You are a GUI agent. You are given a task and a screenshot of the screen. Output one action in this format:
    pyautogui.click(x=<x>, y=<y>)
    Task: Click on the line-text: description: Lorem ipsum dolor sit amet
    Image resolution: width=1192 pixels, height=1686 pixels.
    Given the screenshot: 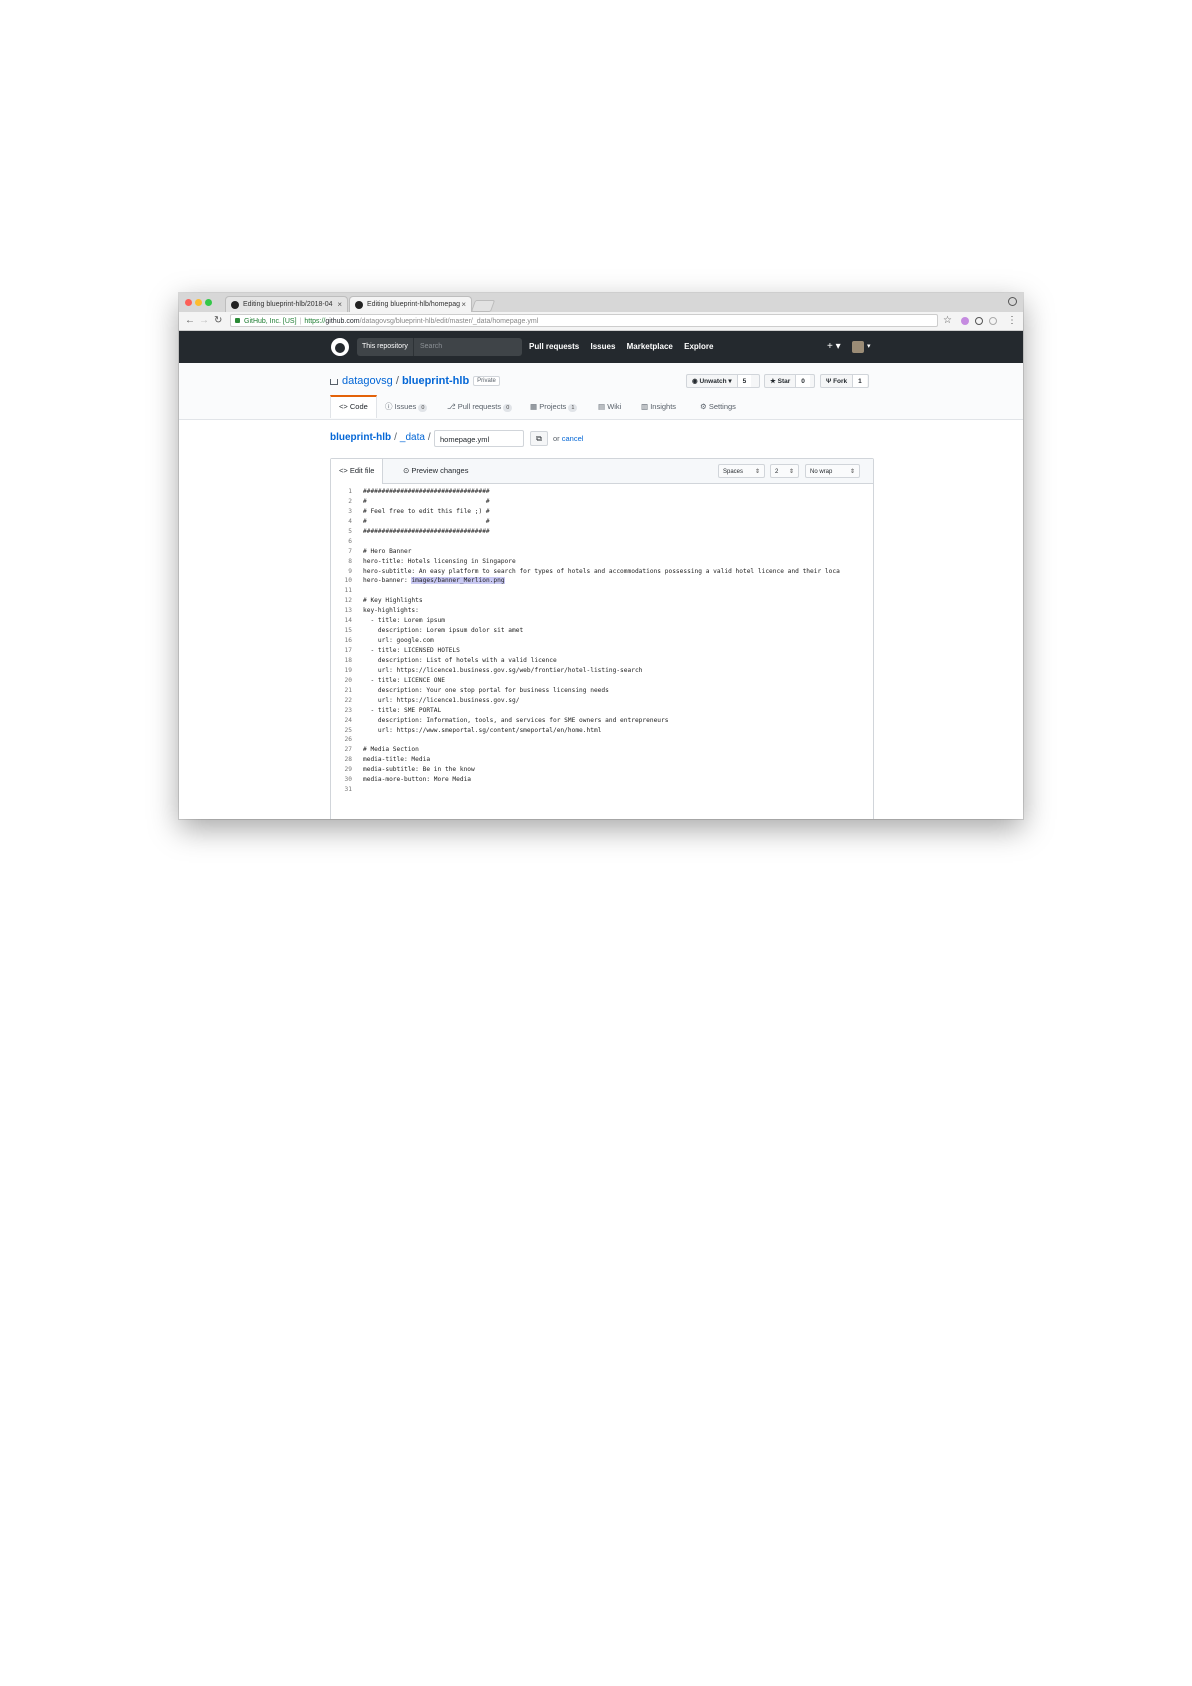 What is the action you would take?
    pyautogui.click(x=443, y=631)
    